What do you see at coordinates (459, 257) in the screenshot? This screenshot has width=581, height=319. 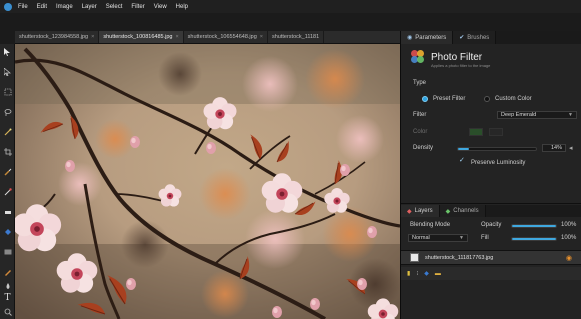 I see `layer-name: shutterstock_111817763.jpg` at bounding box center [459, 257].